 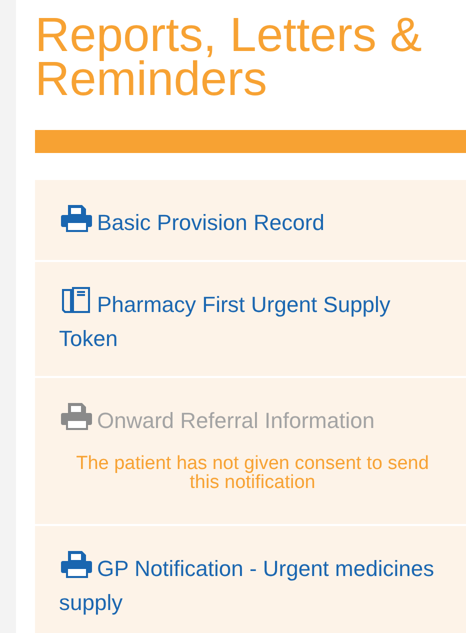 I want to click on documents-icon, so click(x=76, y=300).